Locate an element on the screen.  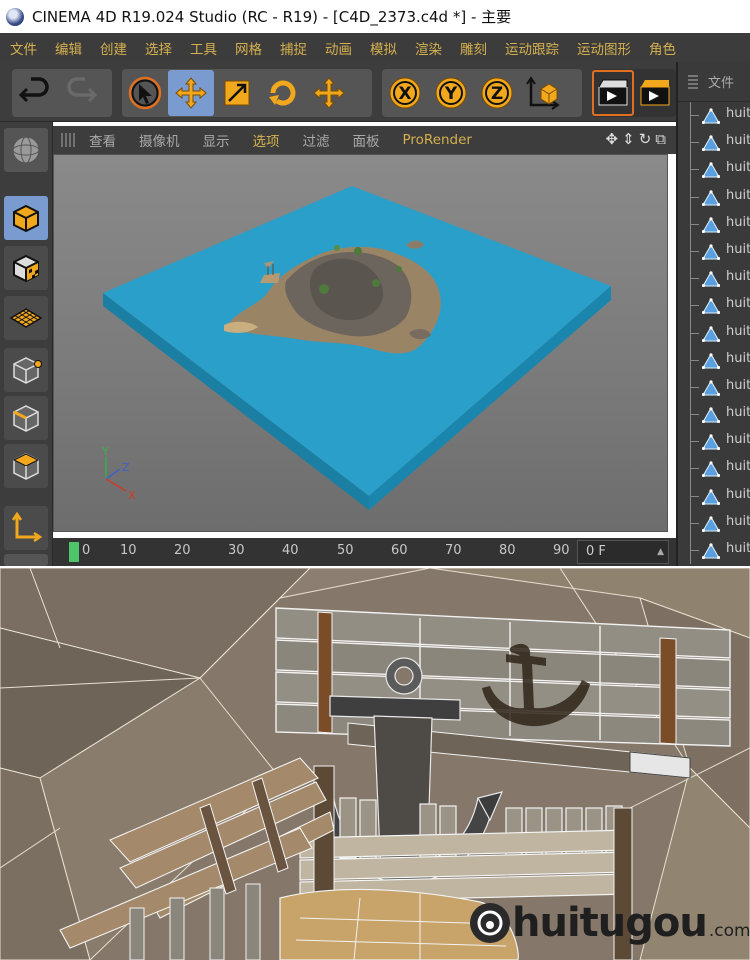
menu-simulate: 模拟 is located at coordinates (383, 48).